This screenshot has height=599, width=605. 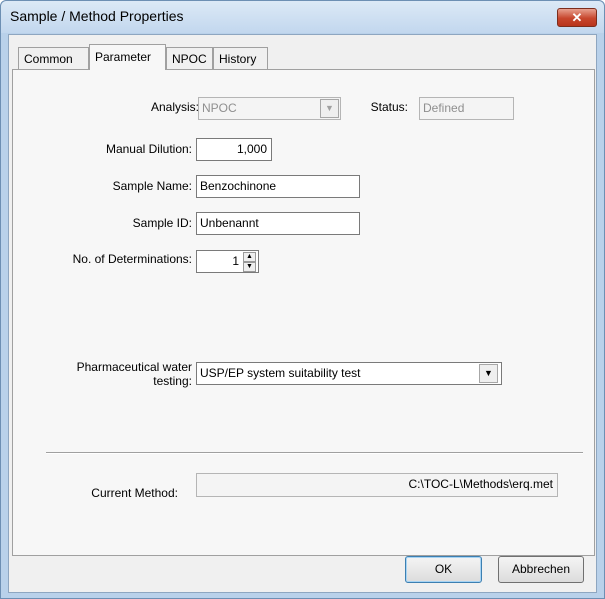 I want to click on tab-common: Common, so click(x=53, y=58).